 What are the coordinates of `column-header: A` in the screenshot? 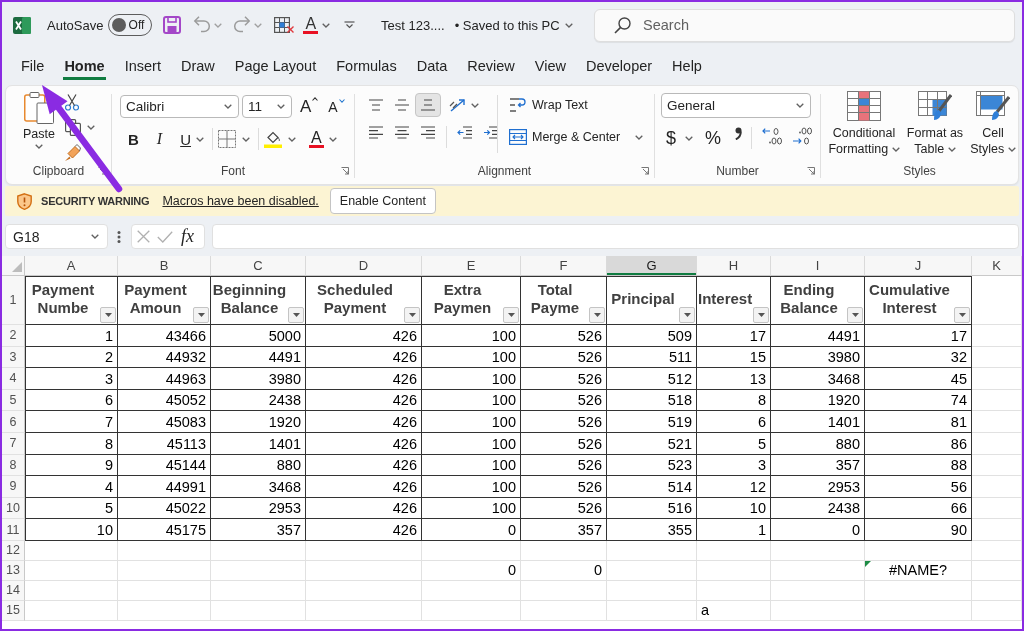 It's located at (71, 266).